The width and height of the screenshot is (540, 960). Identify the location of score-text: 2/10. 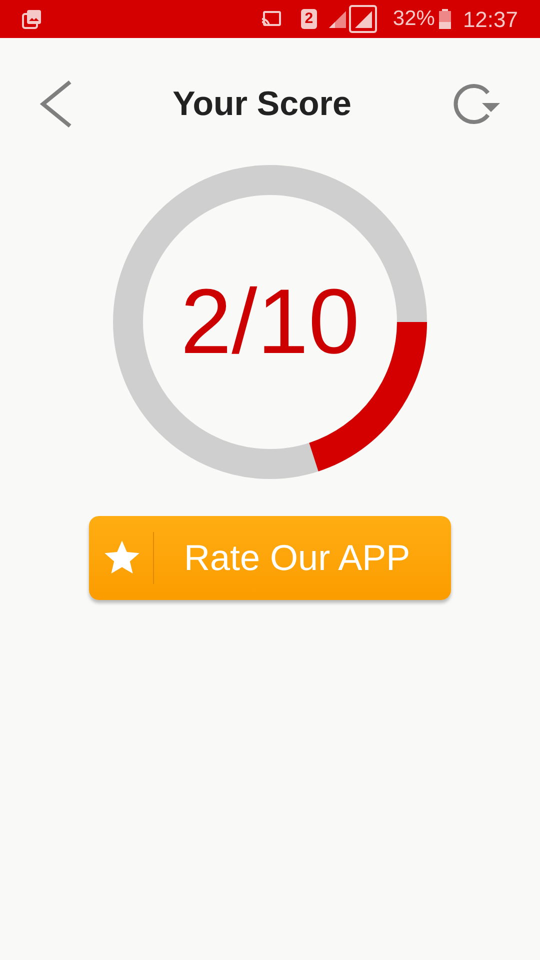
(270, 322).